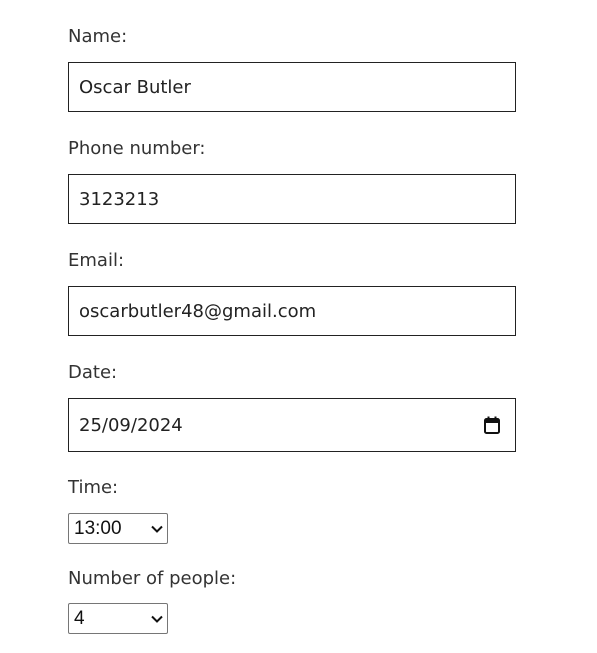 This screenshot has height=653, width=597. Describe the element at coordinates (137, 148) in the screenshot. I see `phone-label: Phone number:` at that location.